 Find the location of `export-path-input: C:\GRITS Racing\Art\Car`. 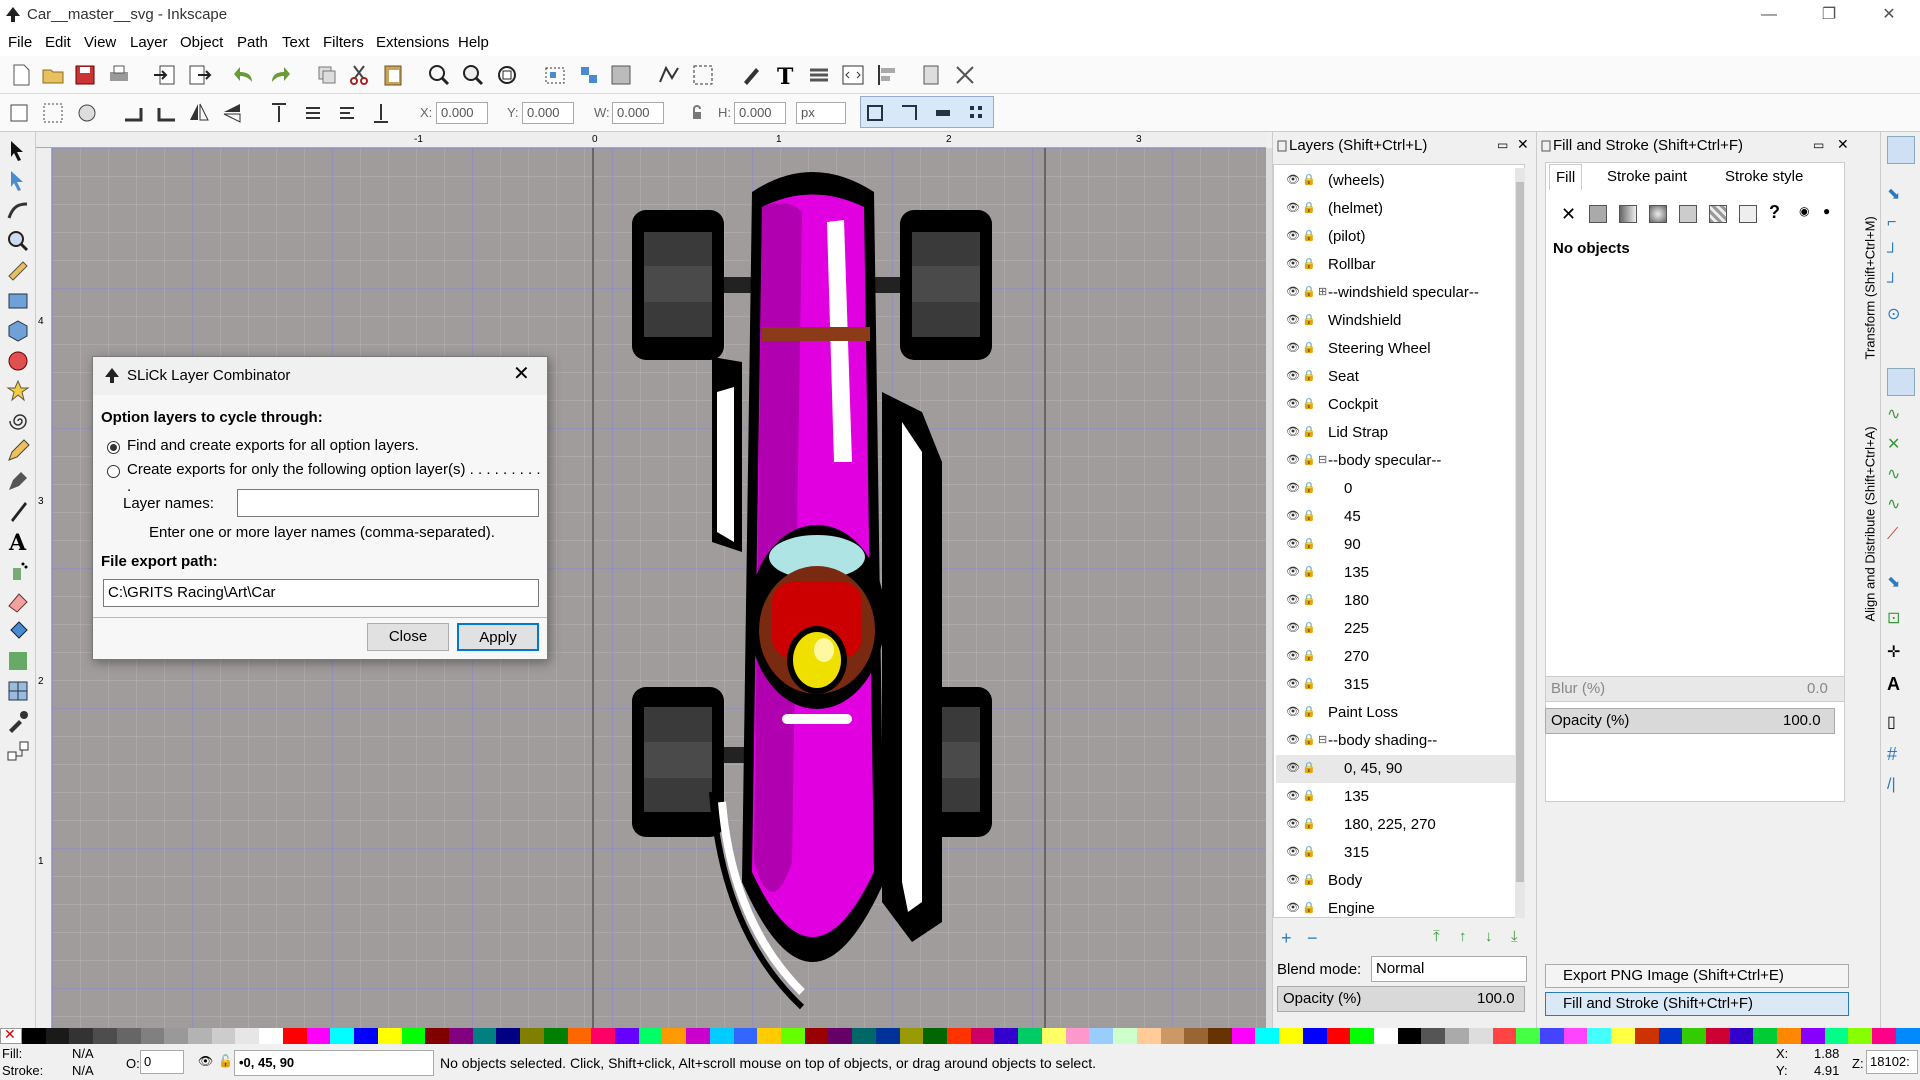

export-path-input: C:\GRITS Racing\Art\Car is located at coordinates (321, 593).